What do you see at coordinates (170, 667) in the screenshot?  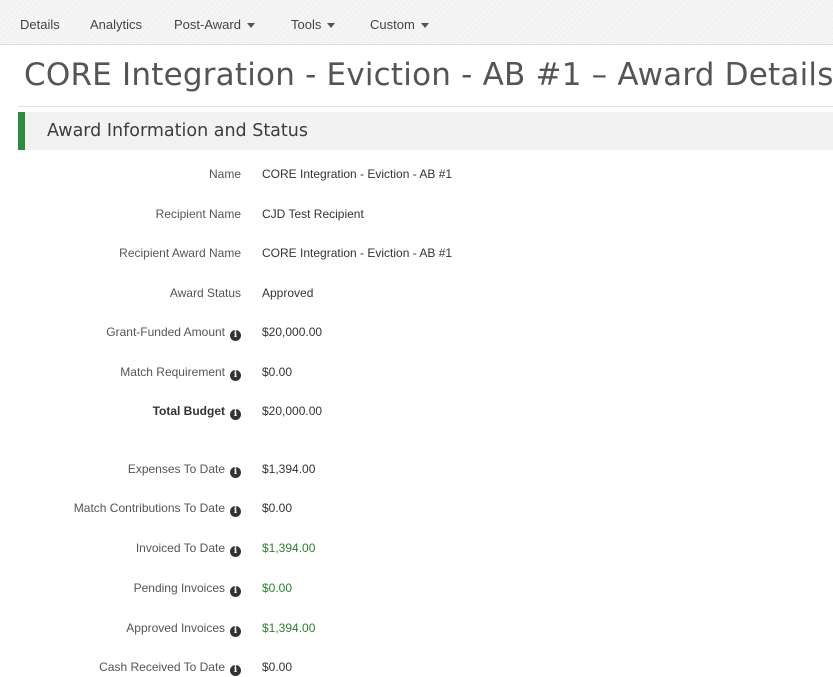 I see `field-label: Cash Received To Date i` at bounding box center [170, 667].